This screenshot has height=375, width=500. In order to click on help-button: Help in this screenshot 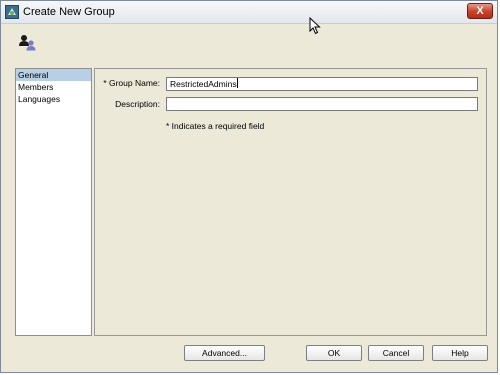, I will do `click(460, 353)`.